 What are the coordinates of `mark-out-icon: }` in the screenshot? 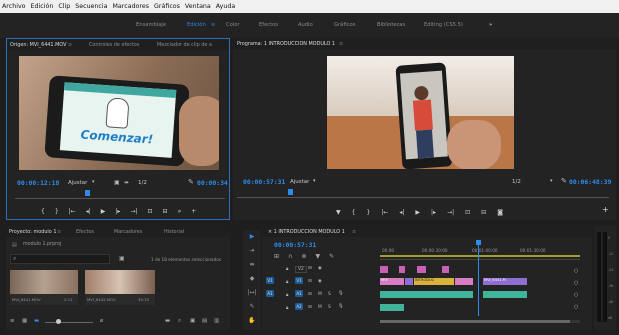 It's located at (368, 212).